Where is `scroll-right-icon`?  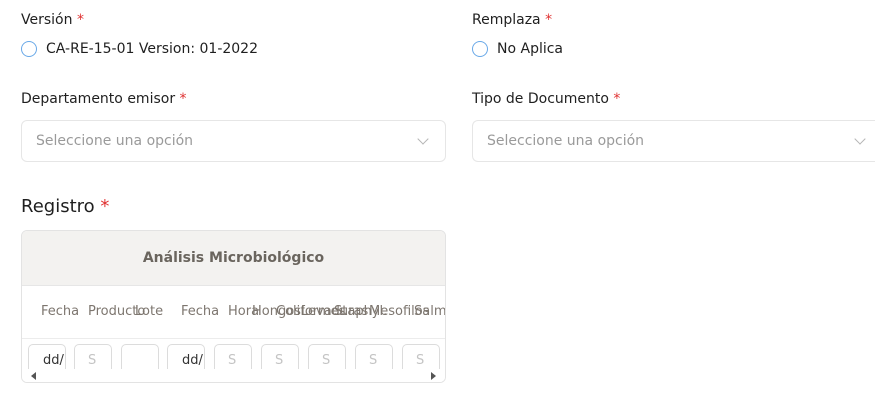 scroll-right-icon is located at coordinates (433, 376).